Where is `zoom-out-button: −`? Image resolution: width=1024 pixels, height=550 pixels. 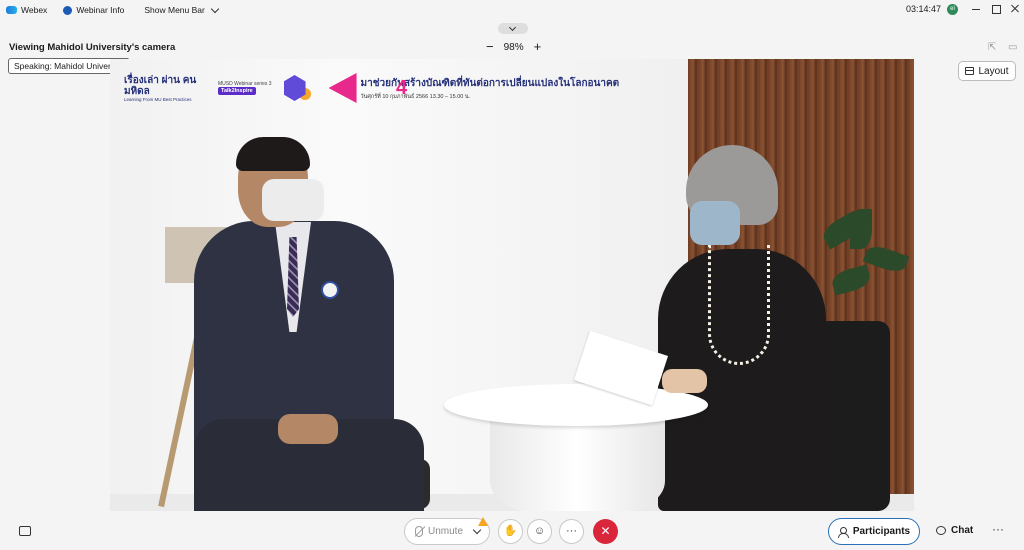
zoom-out-button: − is located at coordinates (490, 46).